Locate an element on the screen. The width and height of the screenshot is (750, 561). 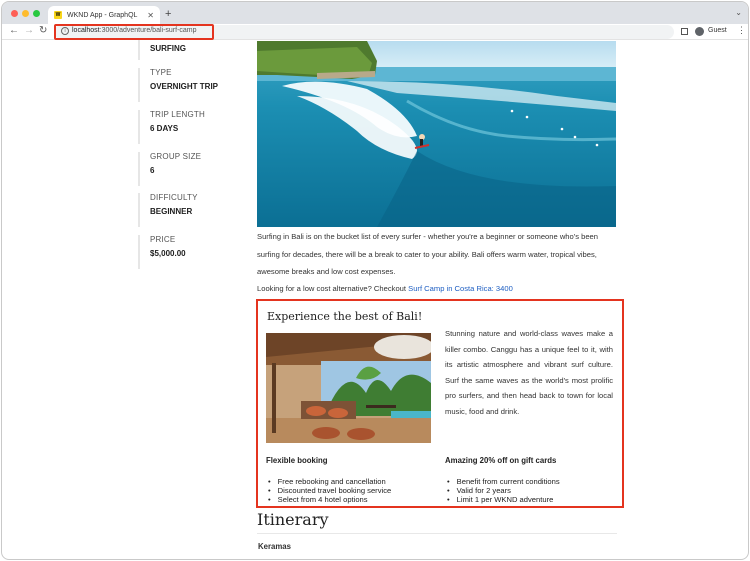
list-item: Discounted travel booking service is located at coordinates (329, 490).